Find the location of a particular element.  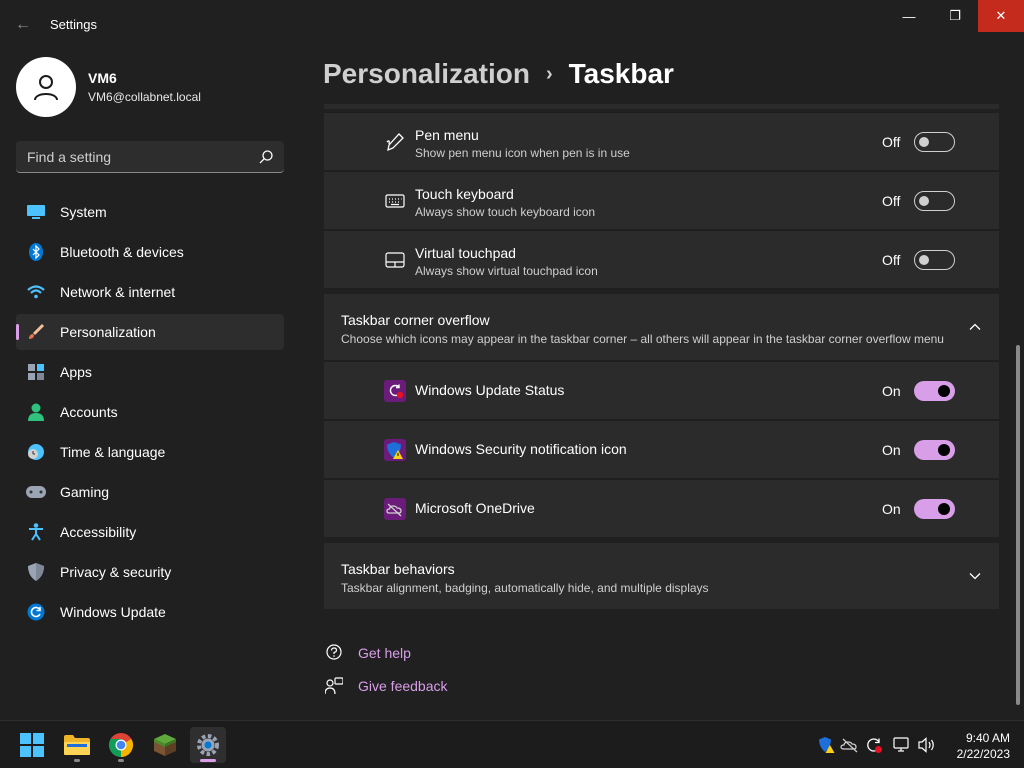

sidebar-item-bluetooth: Bluetooth & devices is located at coordinates (150, 252).